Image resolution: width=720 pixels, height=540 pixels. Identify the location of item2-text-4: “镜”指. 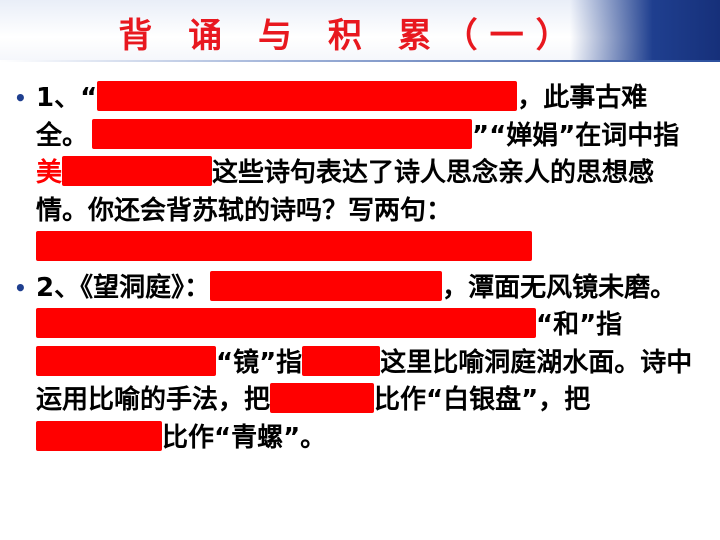
(259, 362).